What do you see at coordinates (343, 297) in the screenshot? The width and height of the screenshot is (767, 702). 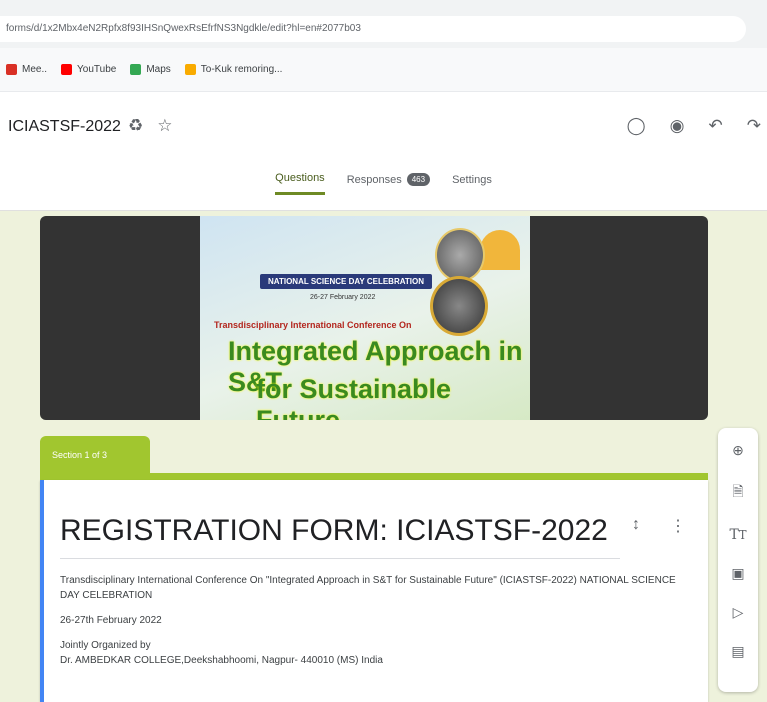 I see `banner-dates: 26-27 February 2022` at bounding box center [343, 297].